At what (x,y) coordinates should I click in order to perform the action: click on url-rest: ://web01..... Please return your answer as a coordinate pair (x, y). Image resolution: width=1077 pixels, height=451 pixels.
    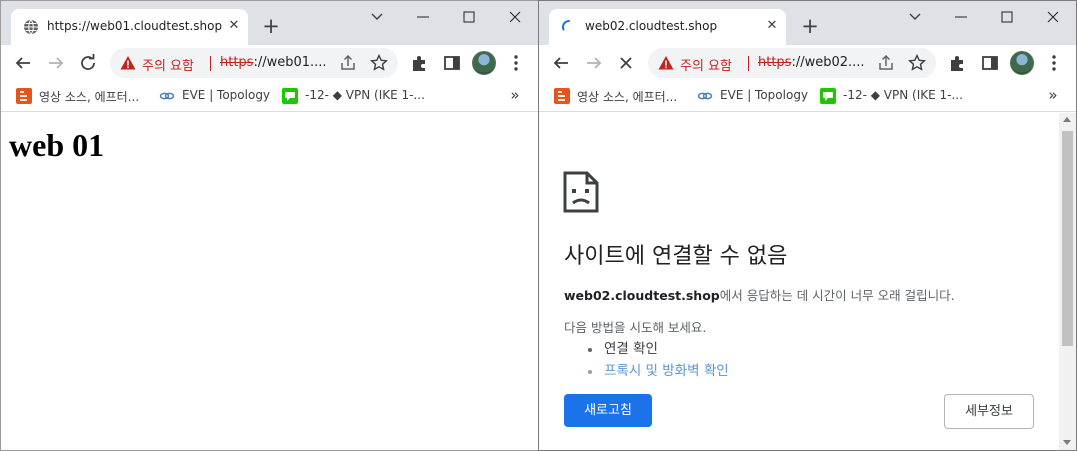
    Looking at the image, I should click on (290, 62).